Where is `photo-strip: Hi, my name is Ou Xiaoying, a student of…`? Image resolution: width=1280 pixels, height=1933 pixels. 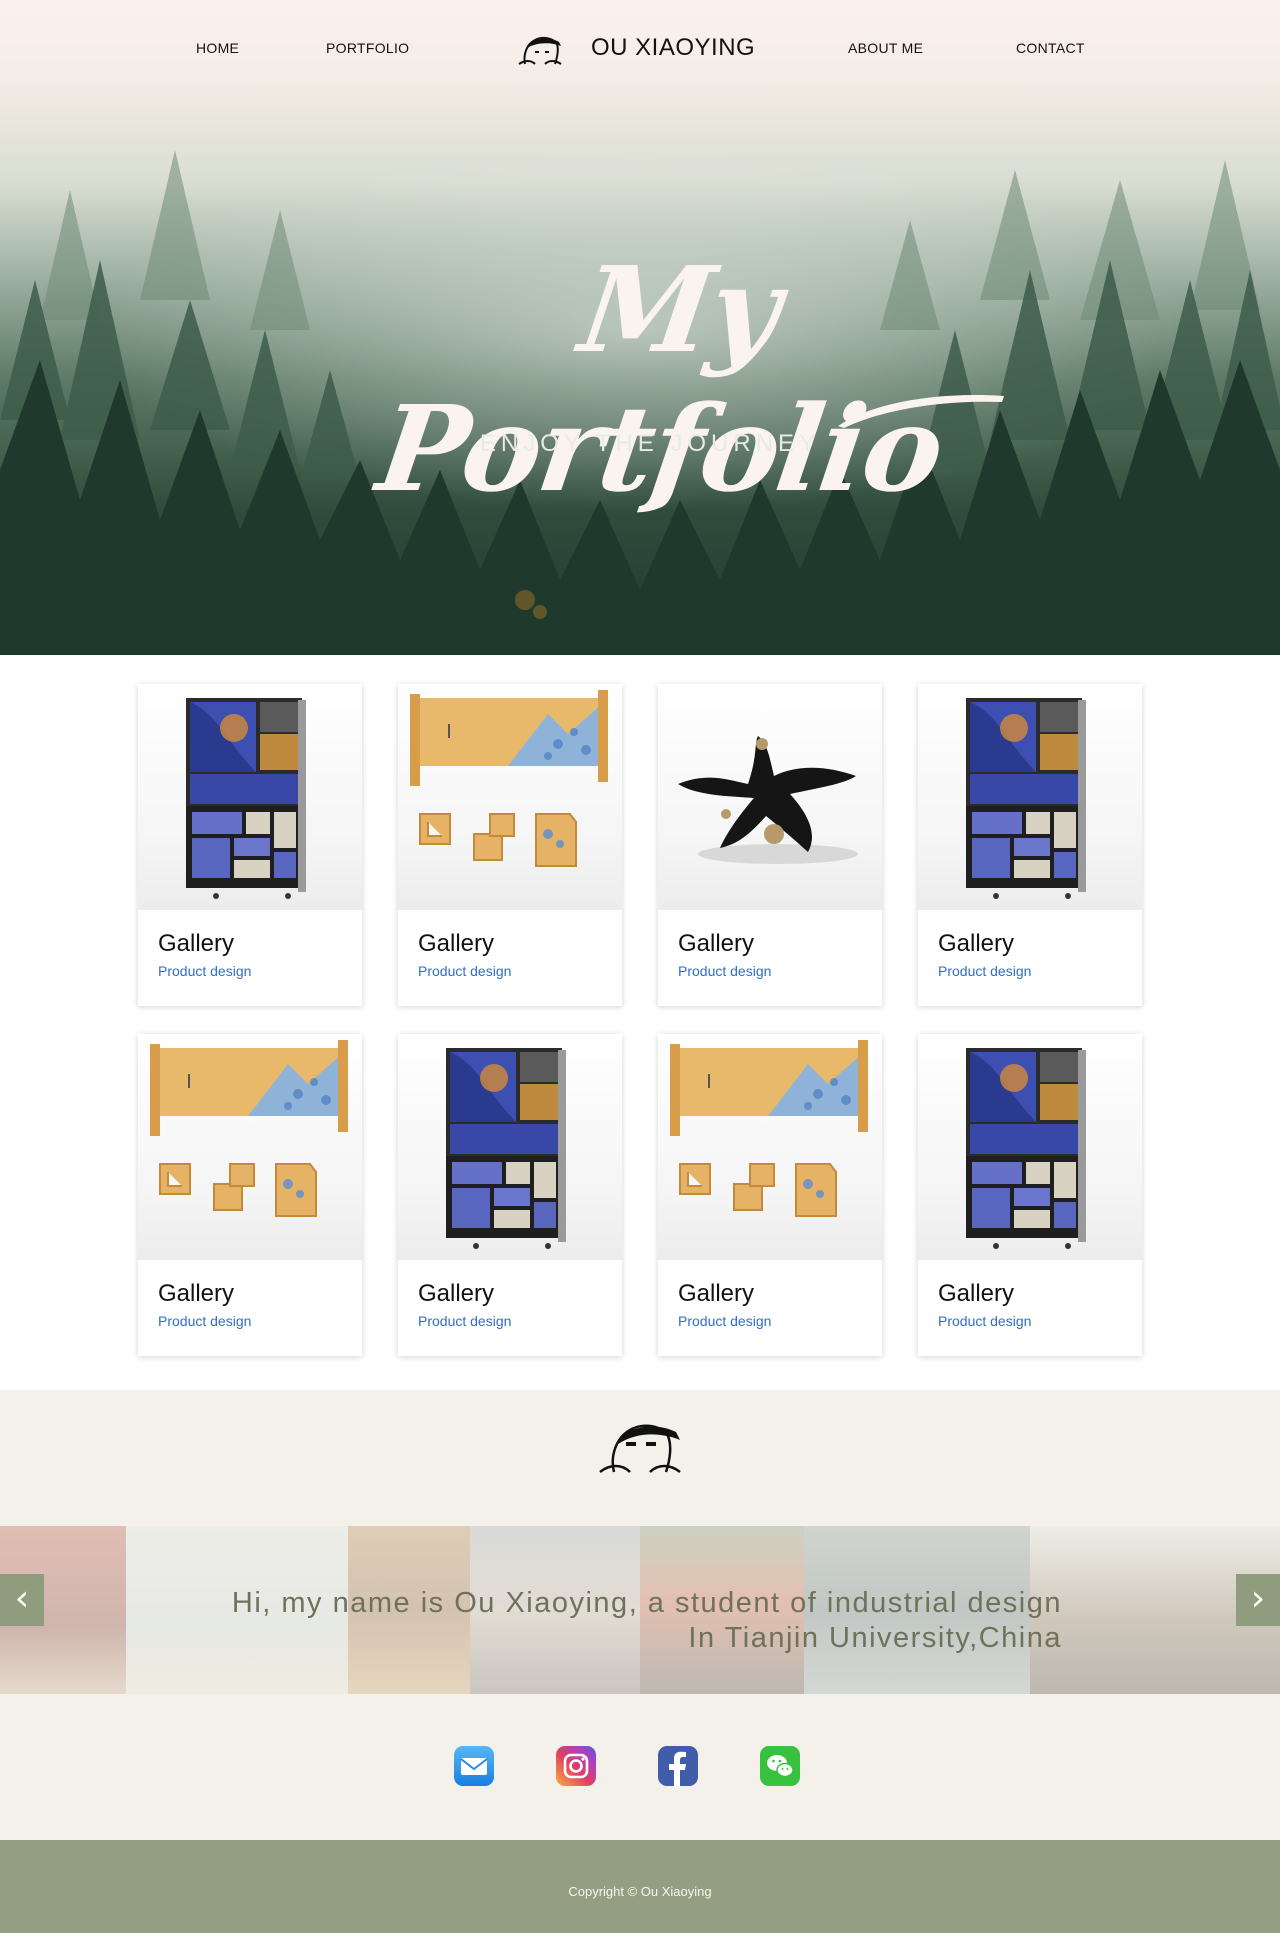
photo-strip: Hi, my name is Ou Xiaoying, a student of… is located at coordinates (640, 1610).